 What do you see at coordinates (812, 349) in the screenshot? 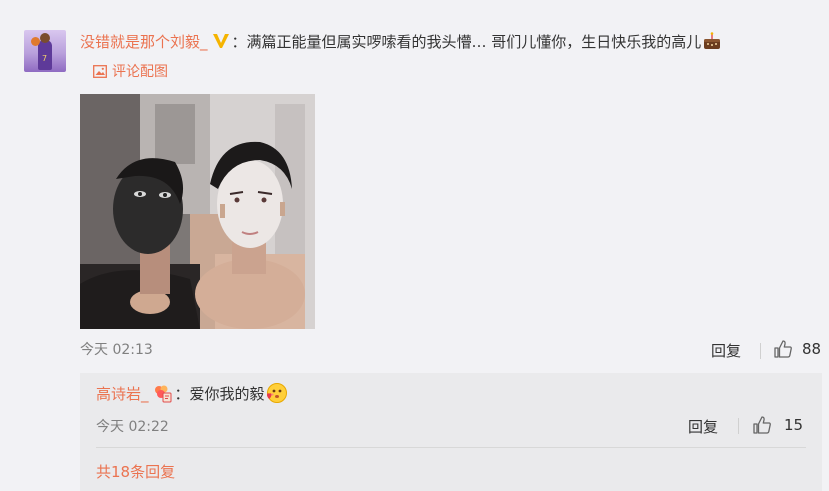
I see `comment-like-count: 88` at bounding box center [812, 349].